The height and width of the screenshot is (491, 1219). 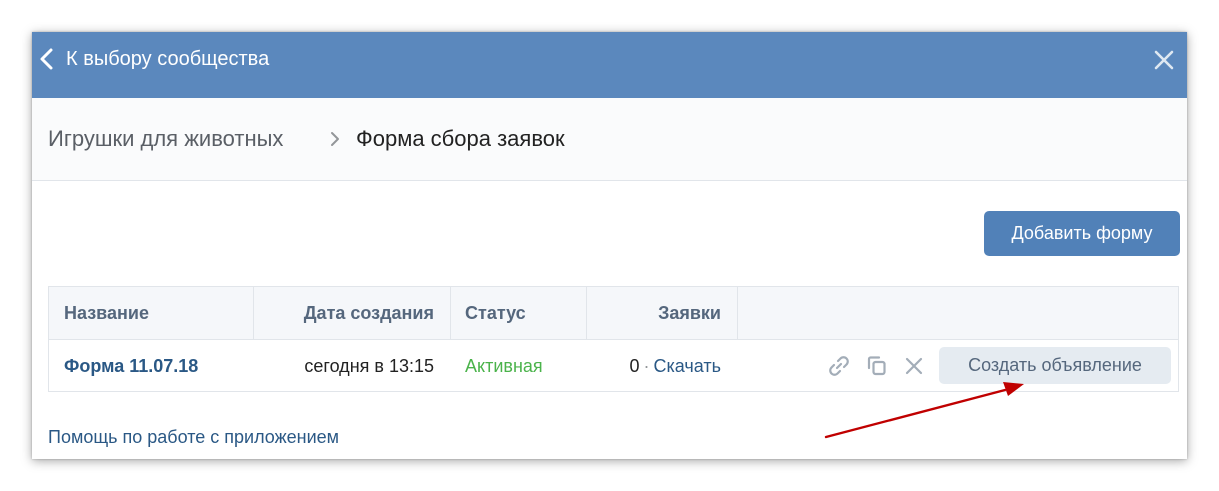 I want to click on title-bar: К выбору сообщества, so click(x=609, y=65).